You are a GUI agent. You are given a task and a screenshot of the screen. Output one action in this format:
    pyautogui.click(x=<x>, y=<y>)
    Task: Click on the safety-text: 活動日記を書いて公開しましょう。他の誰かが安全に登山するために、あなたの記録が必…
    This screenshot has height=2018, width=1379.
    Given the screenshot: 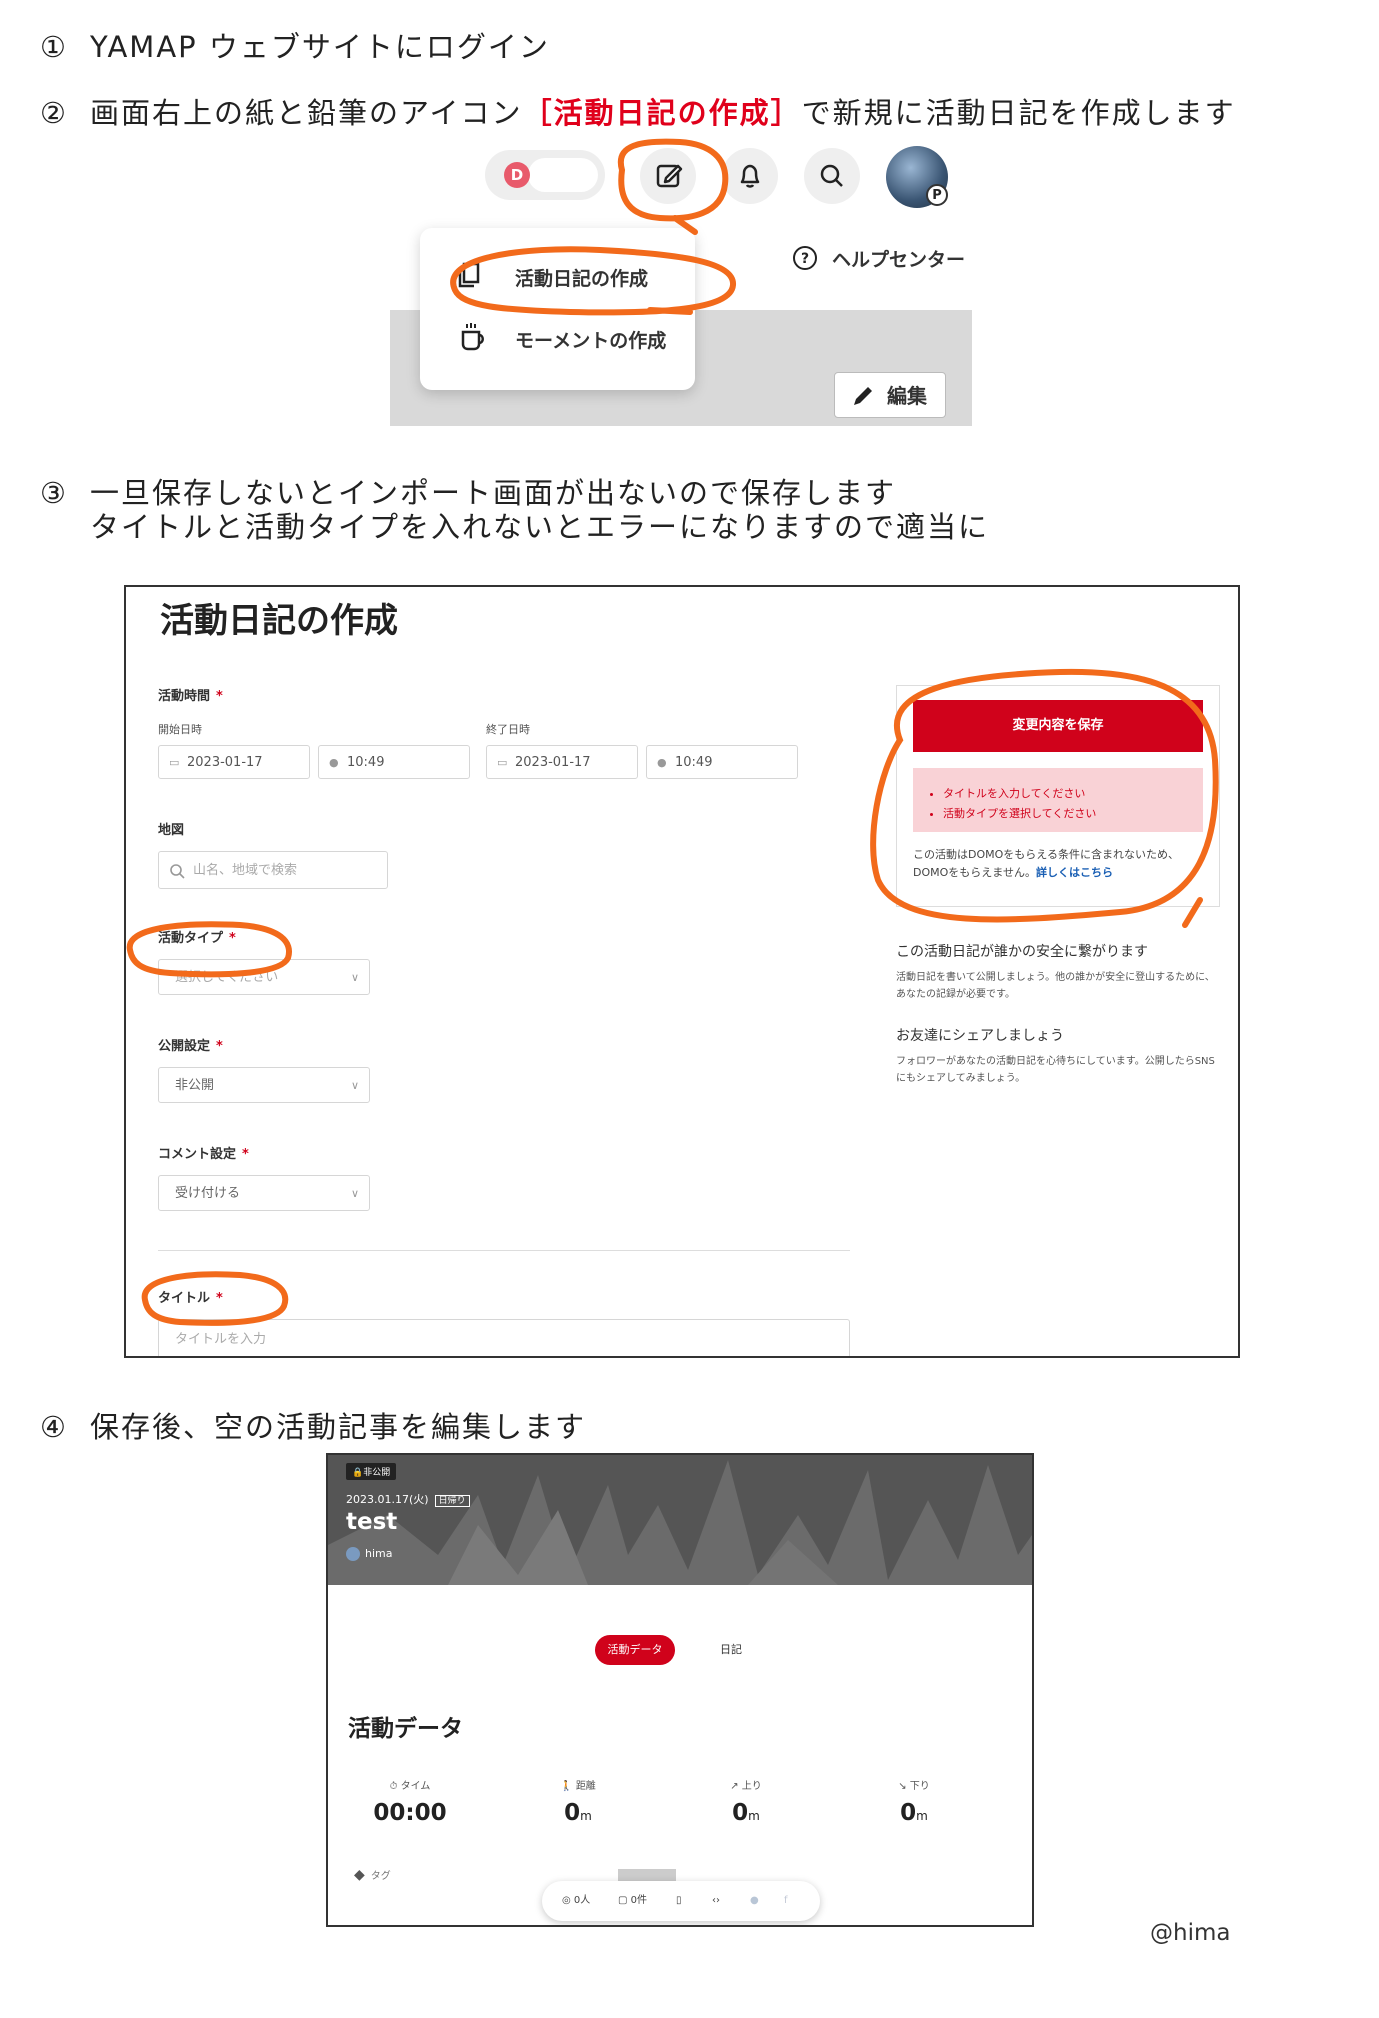 What is the action you would take?
    pyautogui.click(x=1055, y=986)
    